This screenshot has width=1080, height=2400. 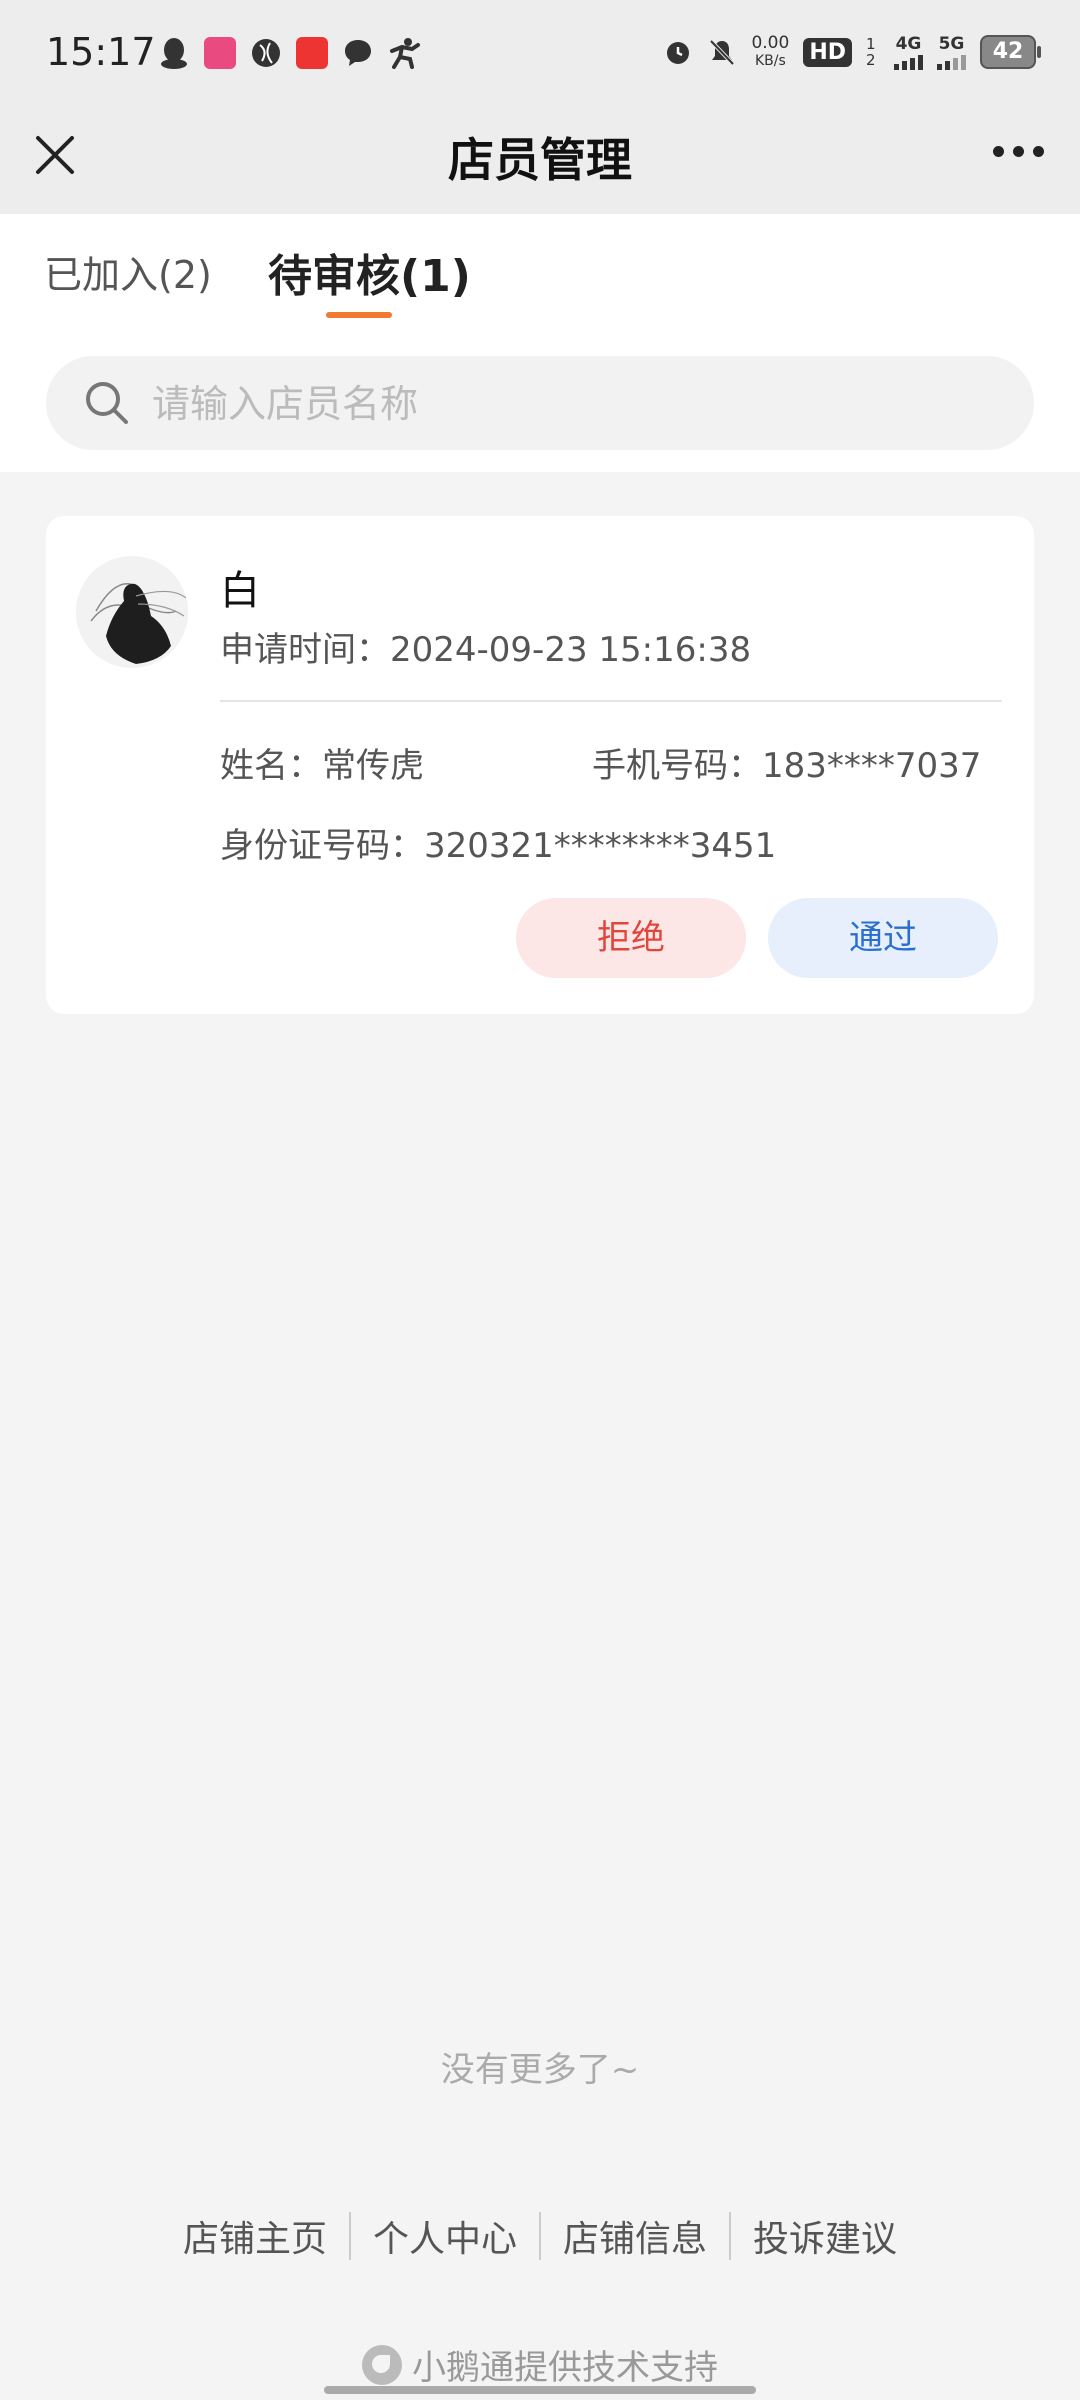 I want to click on tab-joined: 已加入(2), so click(x=128, y=271).